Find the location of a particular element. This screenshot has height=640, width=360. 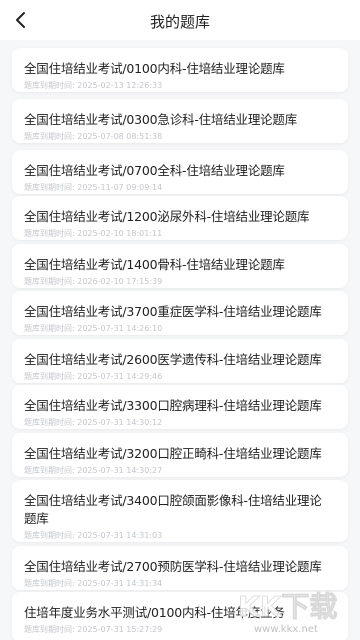

item-title: 全国住培结业考试/1200泌尿外科-住培结业理论题库 is located at coordinates (167, 216).